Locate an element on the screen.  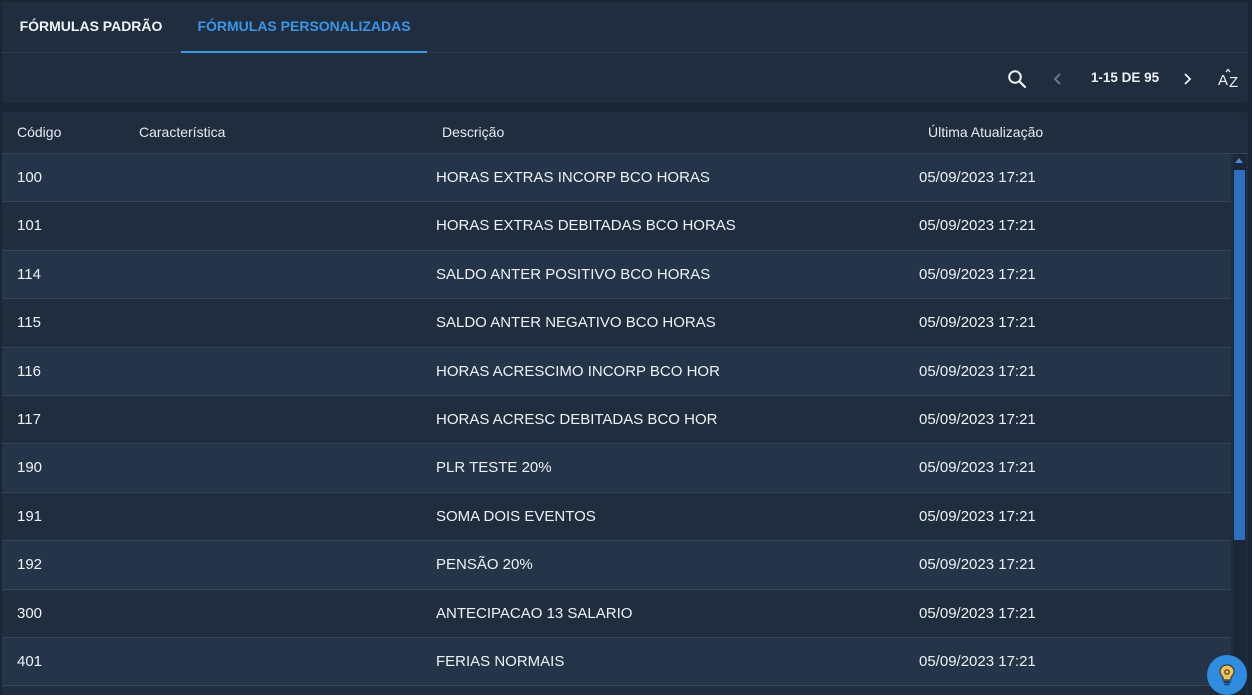
tab-bar: FÓRMULAS PADRÃO FÓRMULAS PERSONALIZADAS is located at coordinates (625, 27).